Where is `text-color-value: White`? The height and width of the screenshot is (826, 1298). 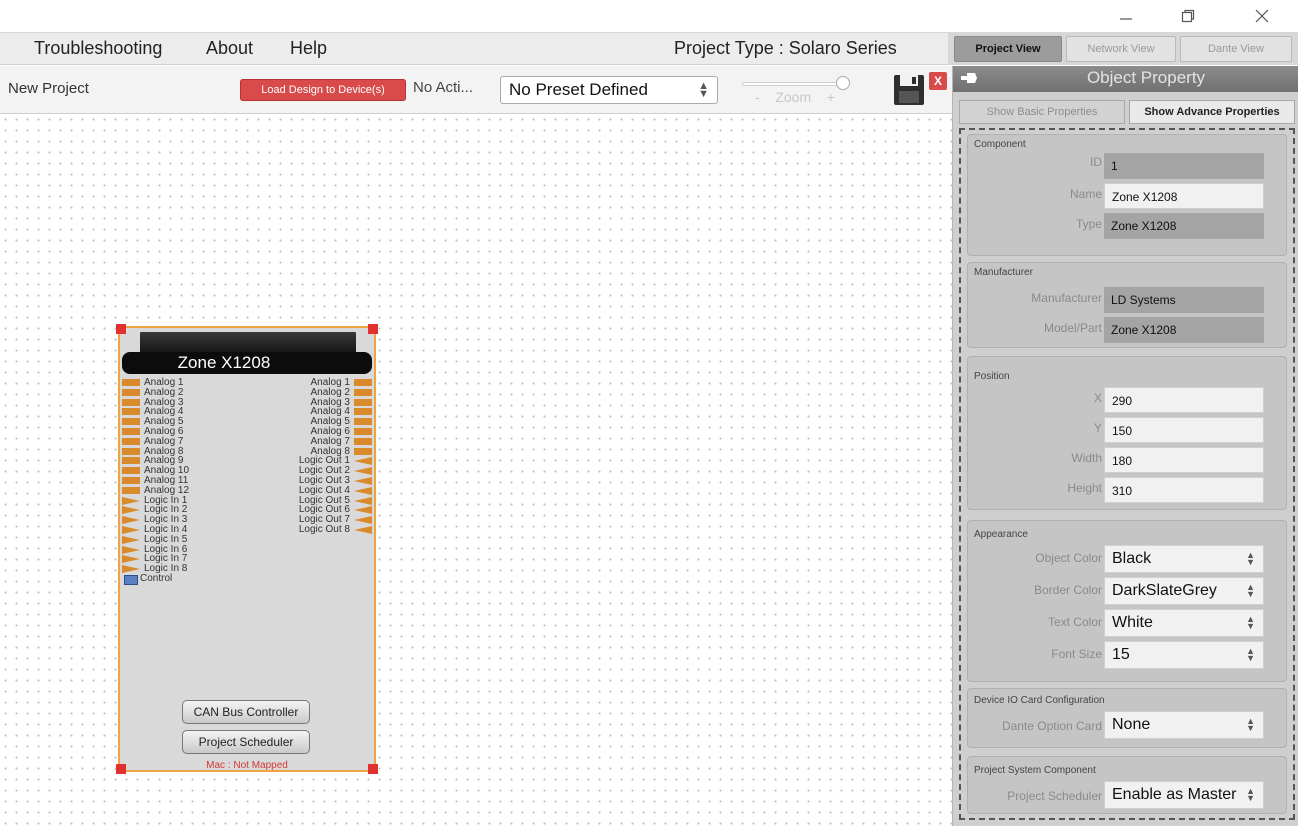 text-color-value: White is located at coordinates (1132, 622).